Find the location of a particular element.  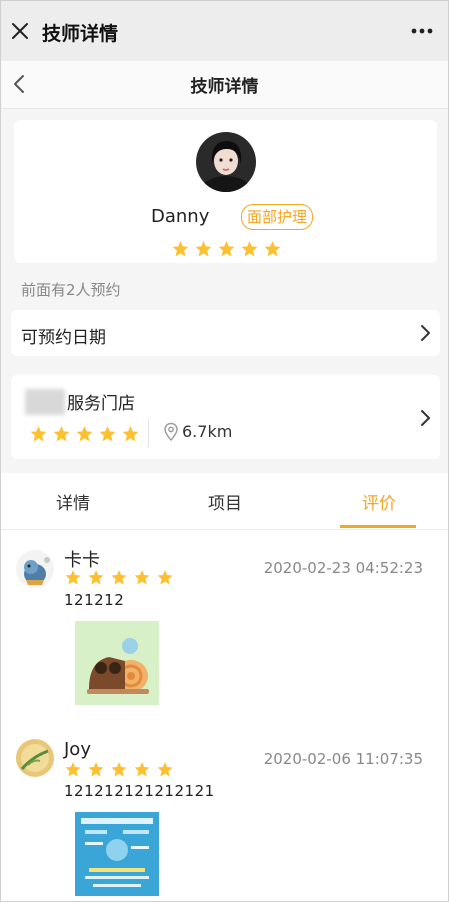

specialty-tag: 面部护理 is located at coordinates (277, 217).